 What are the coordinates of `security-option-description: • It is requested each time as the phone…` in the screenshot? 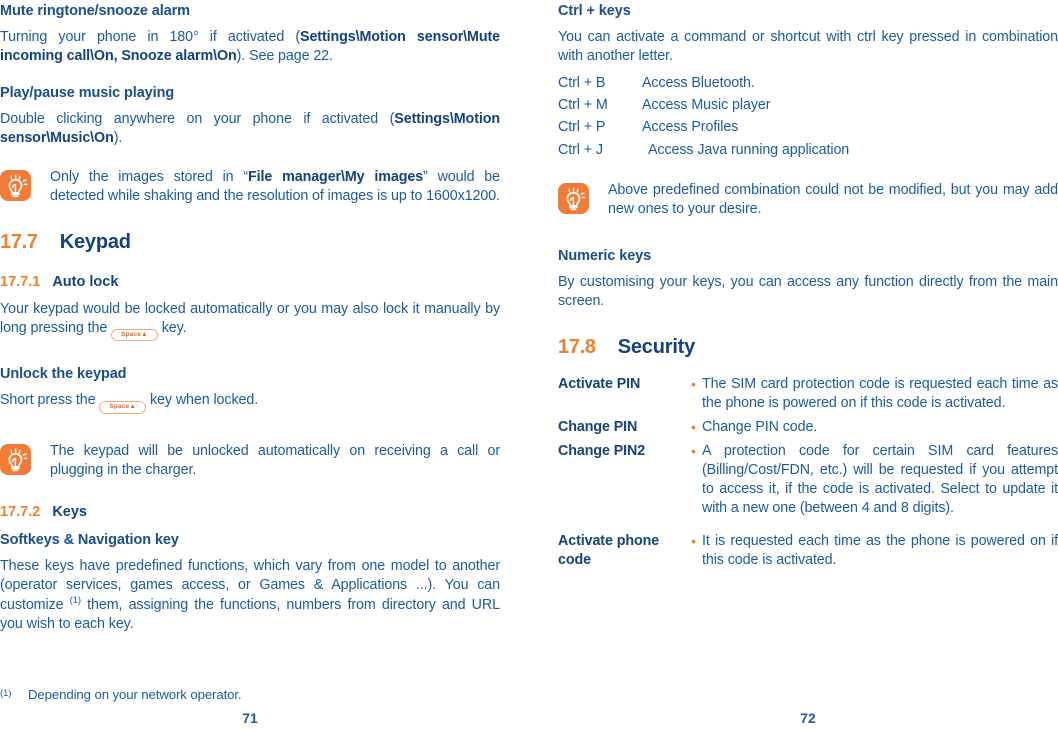 It's located at (874, 551).